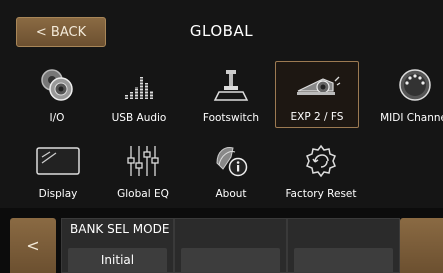 This screenshot has height=273, width=443. What do you see at coordinates (139, 118) in the screenshot?
I see `menu-item-label: USB Audio` at bounding box center [139, 118].